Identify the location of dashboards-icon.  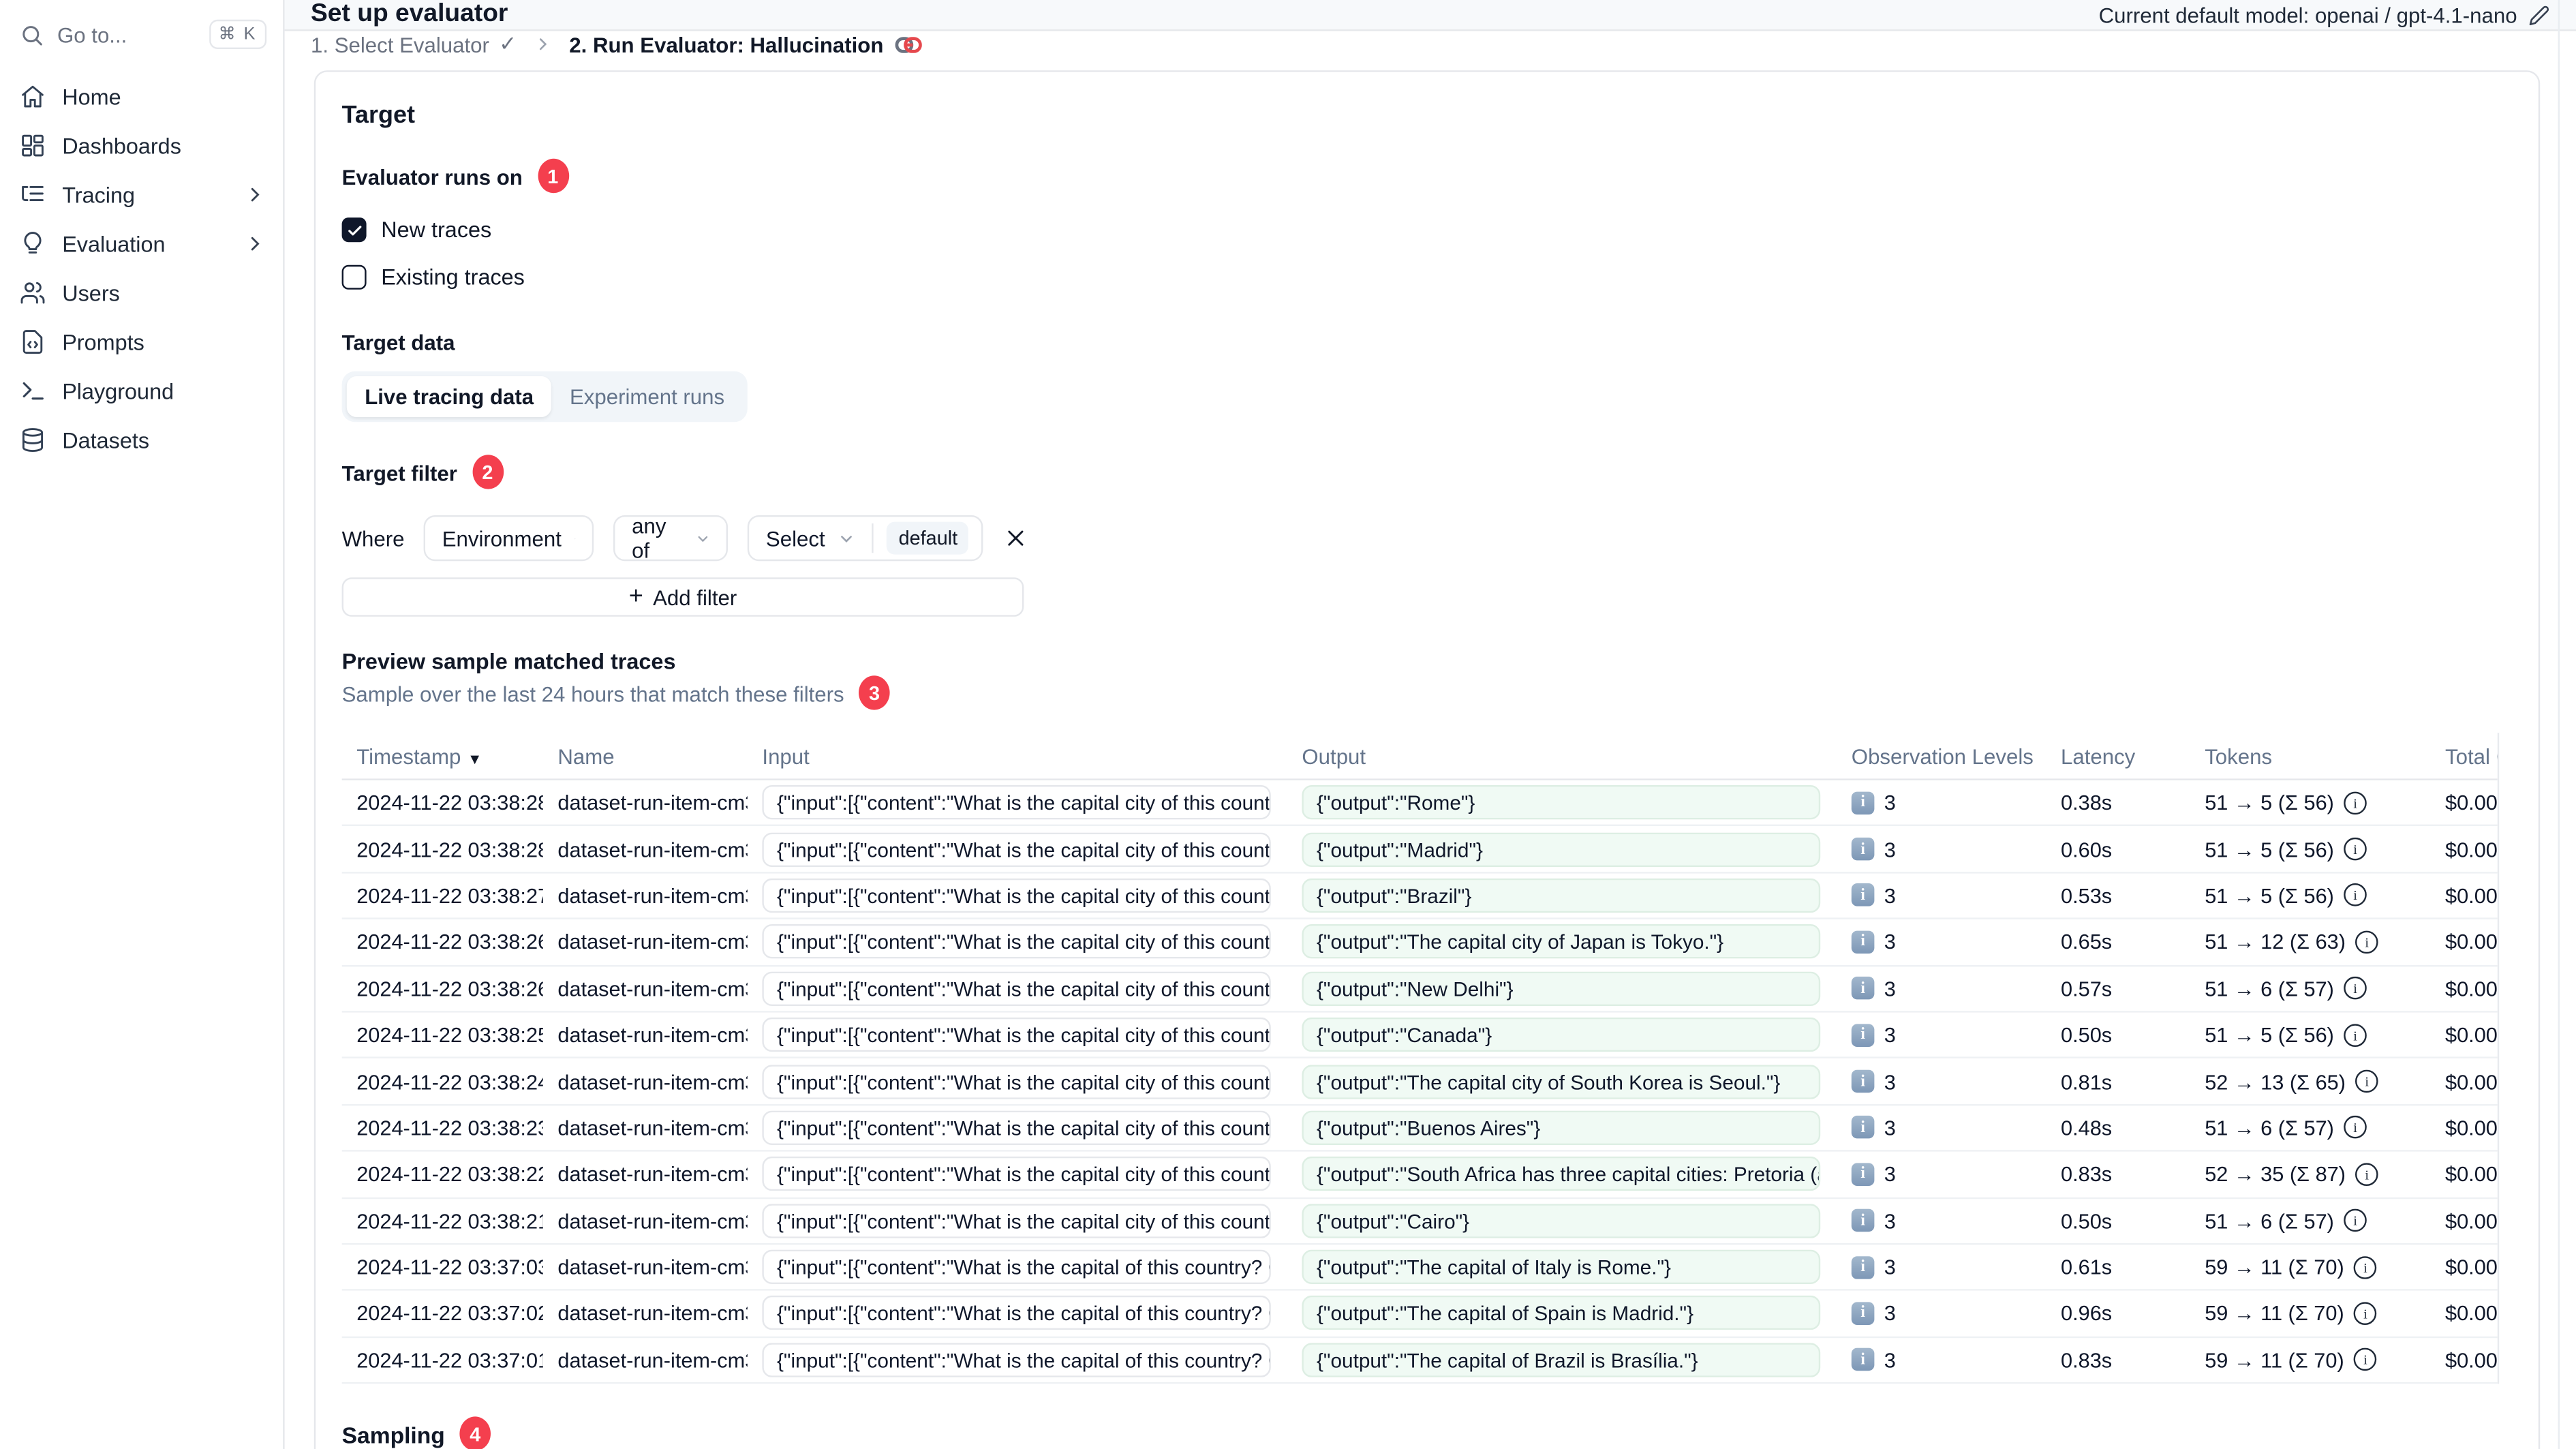
(33, 145).